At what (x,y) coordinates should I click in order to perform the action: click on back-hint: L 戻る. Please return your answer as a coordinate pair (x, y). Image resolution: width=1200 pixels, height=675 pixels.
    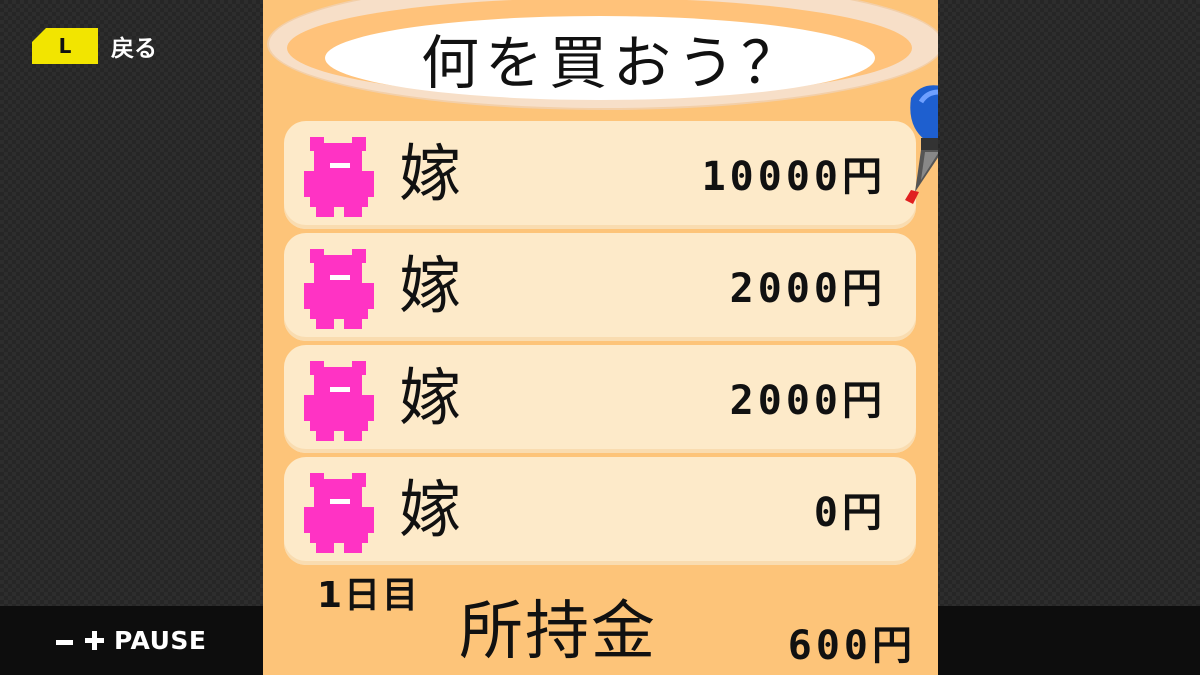
    Looking at the image, I should click on (94, 46).